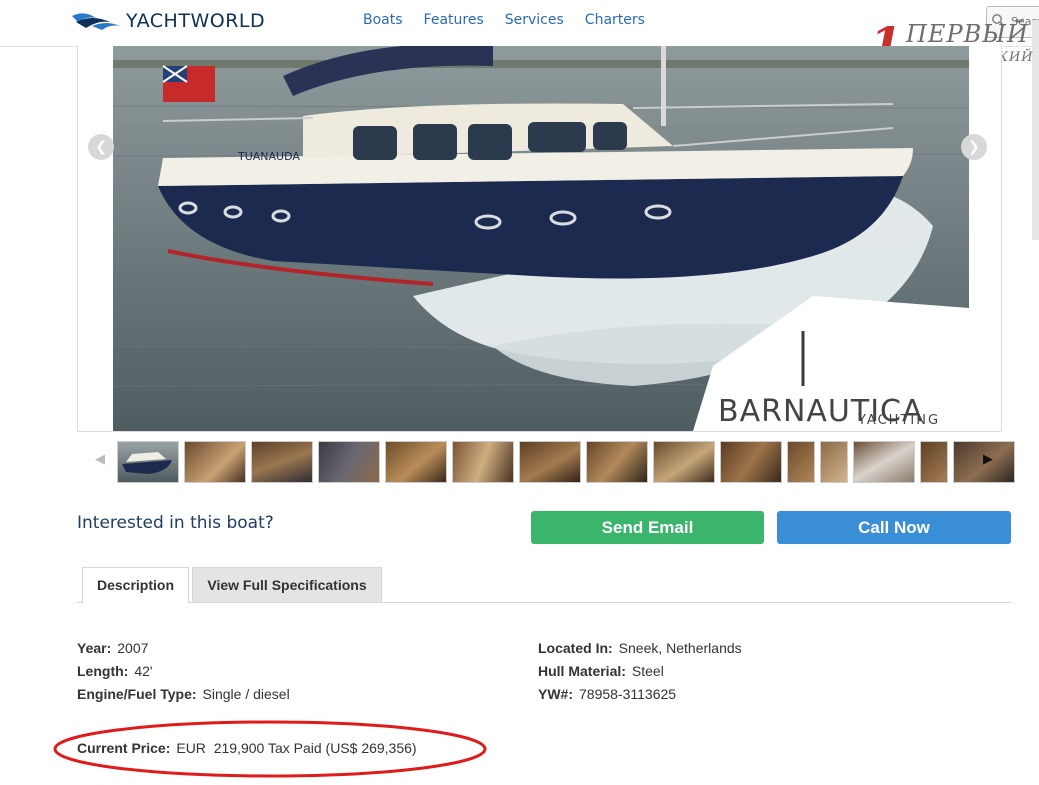 This screenshot has width=1039, height=785. I want to click on thumbnail-list, so click(566, 462).